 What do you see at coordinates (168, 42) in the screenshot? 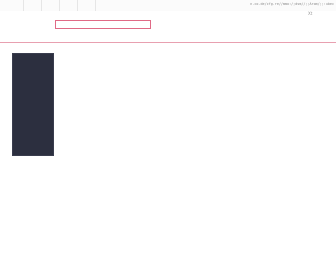
I see `header-divider` at bounding box center [168, 42].